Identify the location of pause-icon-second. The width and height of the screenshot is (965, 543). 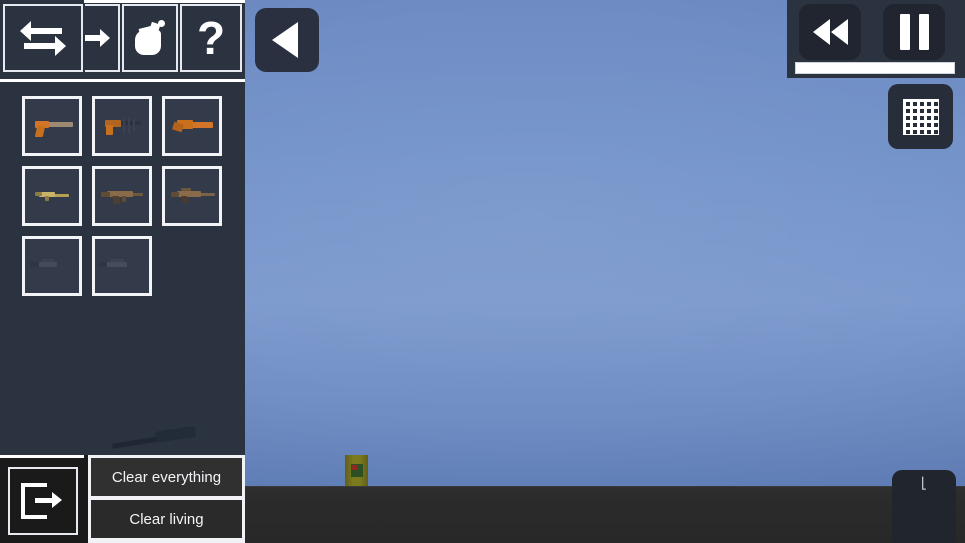
(923, 32).